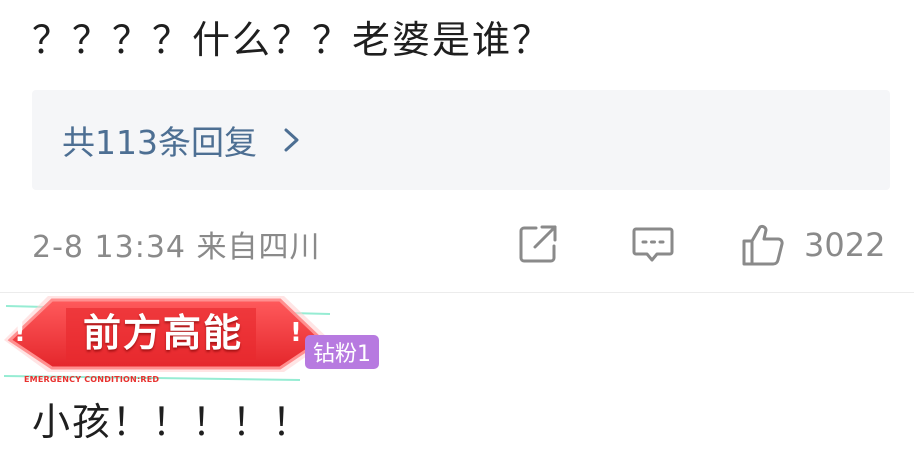 This screenshot has width=914, height=471. What do you see at coordinates (342, 352) in the screenshot?
I see `fan-badge: 钻粉1` at bounding box center [342, 352].